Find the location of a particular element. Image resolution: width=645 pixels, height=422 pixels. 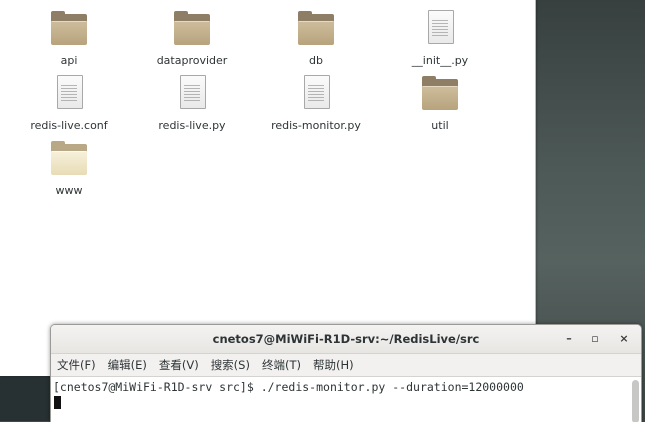

file-item-api: api is located at coordinates (69, 41).